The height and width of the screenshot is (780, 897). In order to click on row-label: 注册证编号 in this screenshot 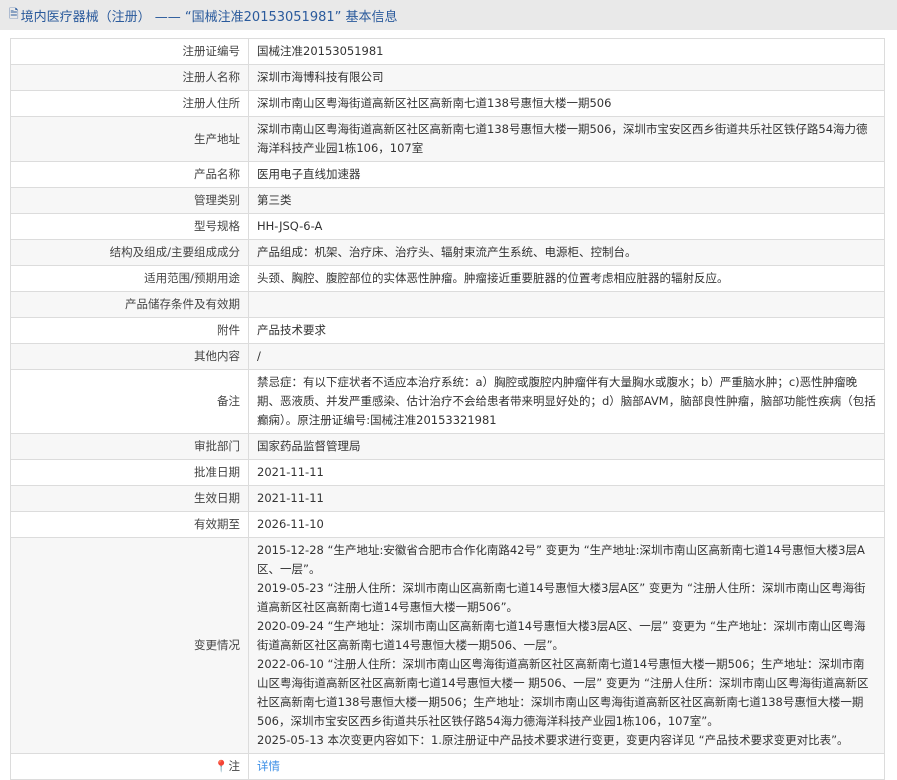, I will do `click(129, 51)`.